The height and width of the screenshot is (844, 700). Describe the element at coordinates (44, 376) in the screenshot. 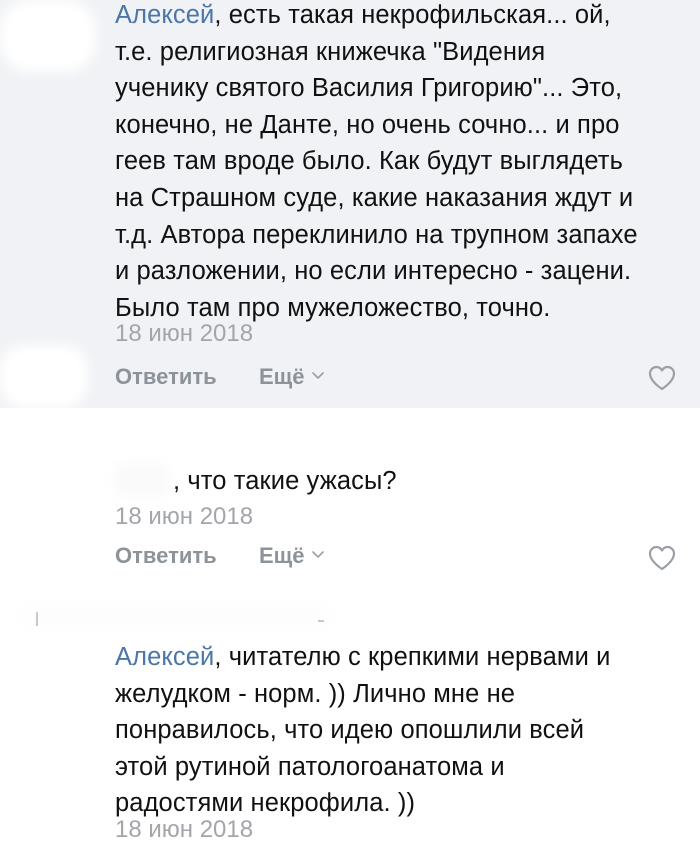

I see `redacted-area` at that location.